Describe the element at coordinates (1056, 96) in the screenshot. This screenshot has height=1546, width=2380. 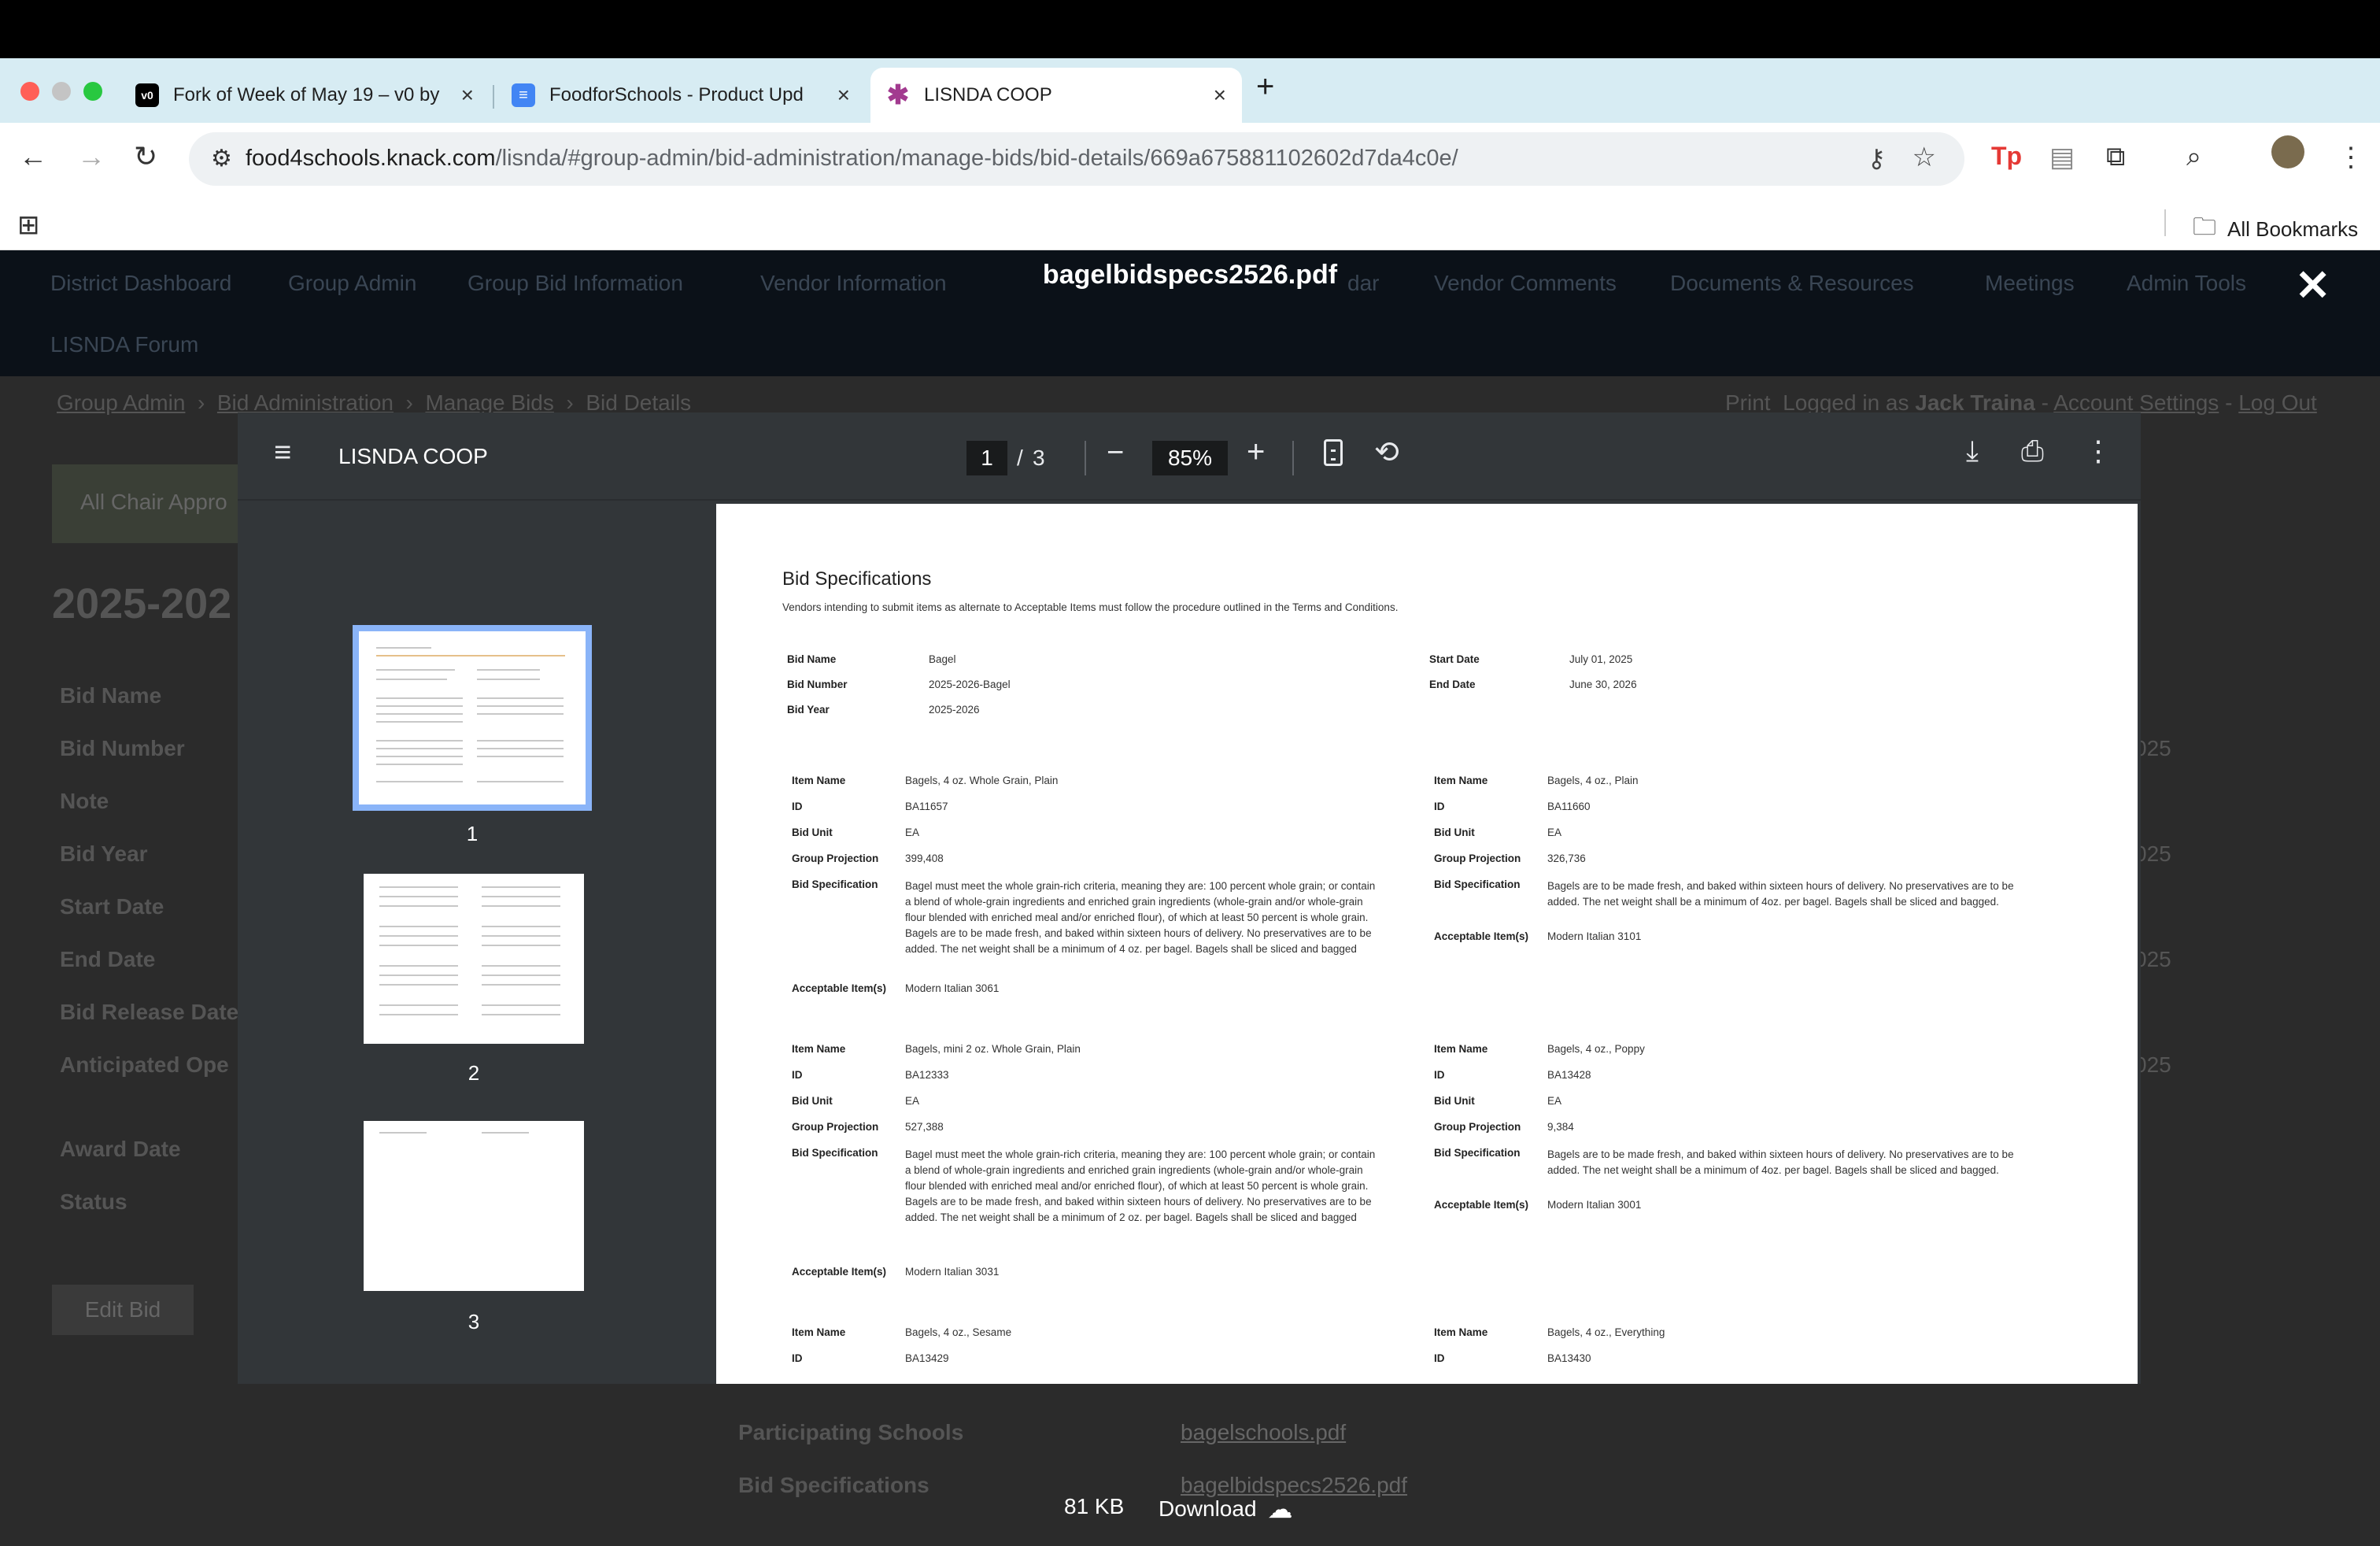
I see `tab-lisnda-coop: ✱ LISNDA COOP ×` at that location.